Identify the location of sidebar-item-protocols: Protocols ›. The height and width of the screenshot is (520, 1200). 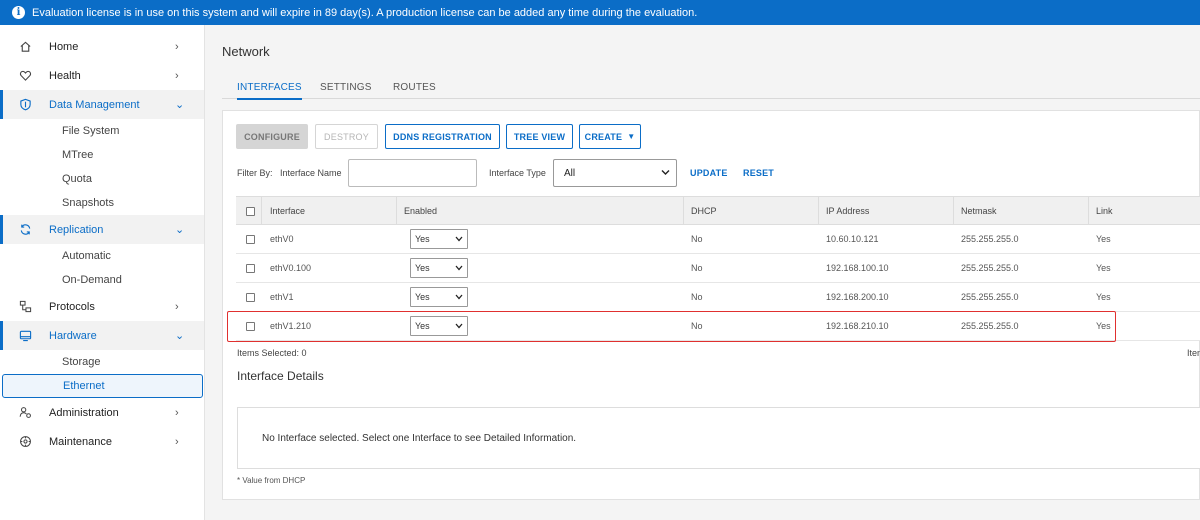
(102, 306).